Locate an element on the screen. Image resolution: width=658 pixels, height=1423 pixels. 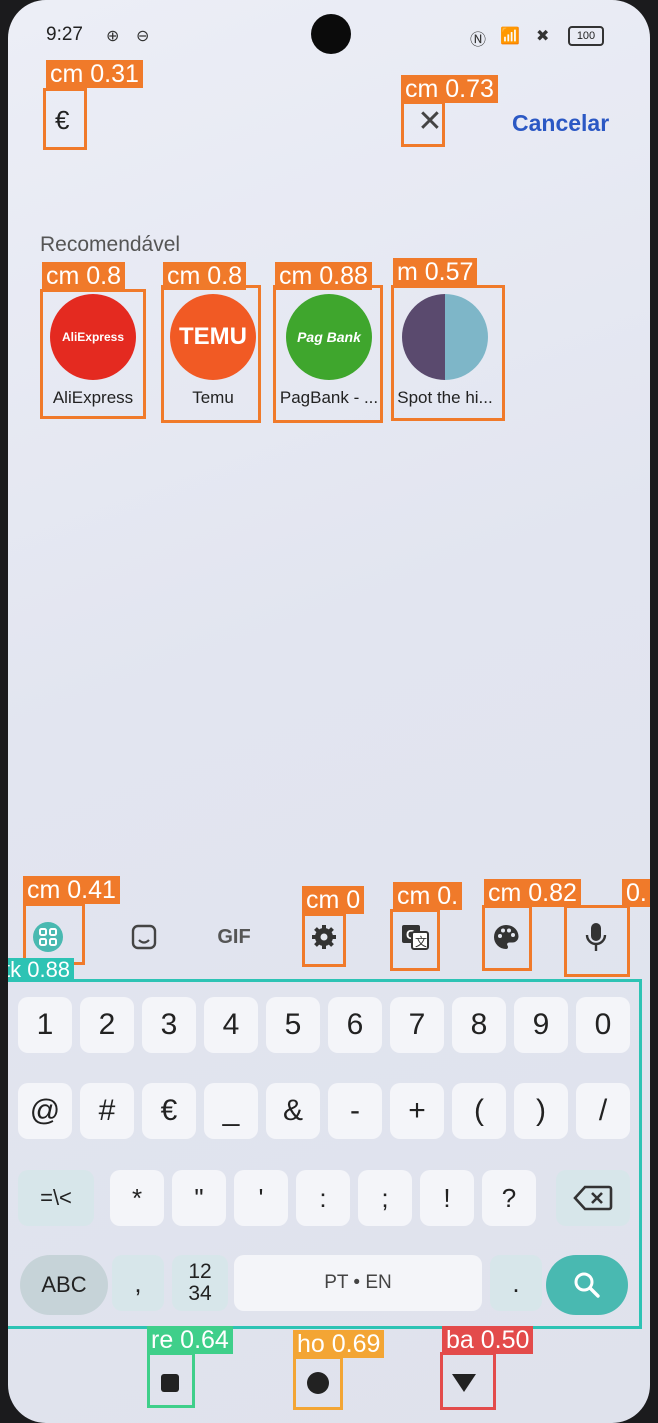
detection-box-mic is located at coordinates (597, 941).